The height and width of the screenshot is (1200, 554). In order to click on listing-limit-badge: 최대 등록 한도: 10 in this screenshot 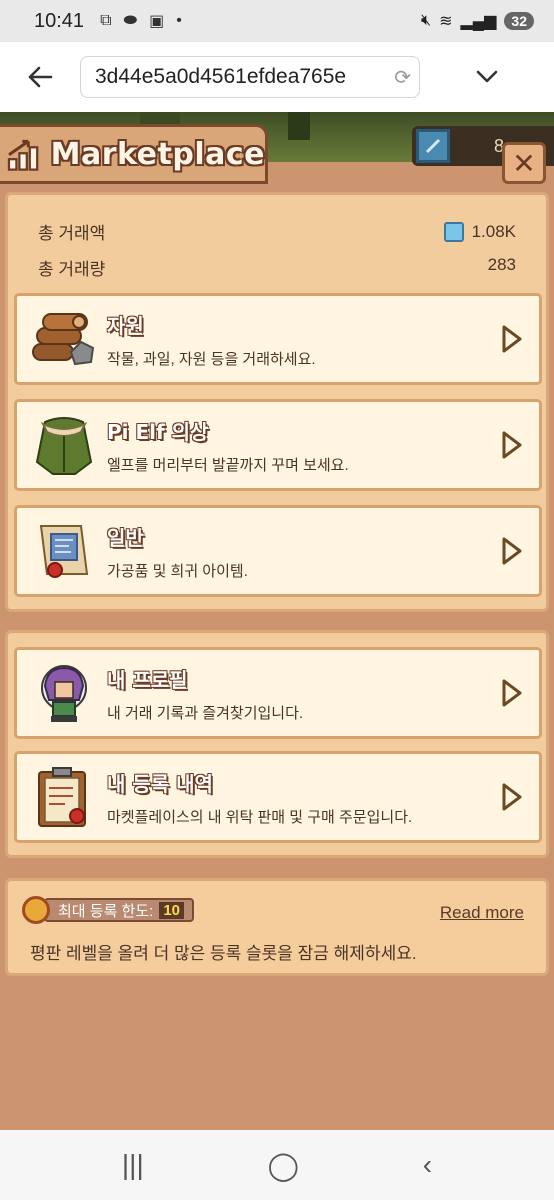, I will do `click(108, 910)`.